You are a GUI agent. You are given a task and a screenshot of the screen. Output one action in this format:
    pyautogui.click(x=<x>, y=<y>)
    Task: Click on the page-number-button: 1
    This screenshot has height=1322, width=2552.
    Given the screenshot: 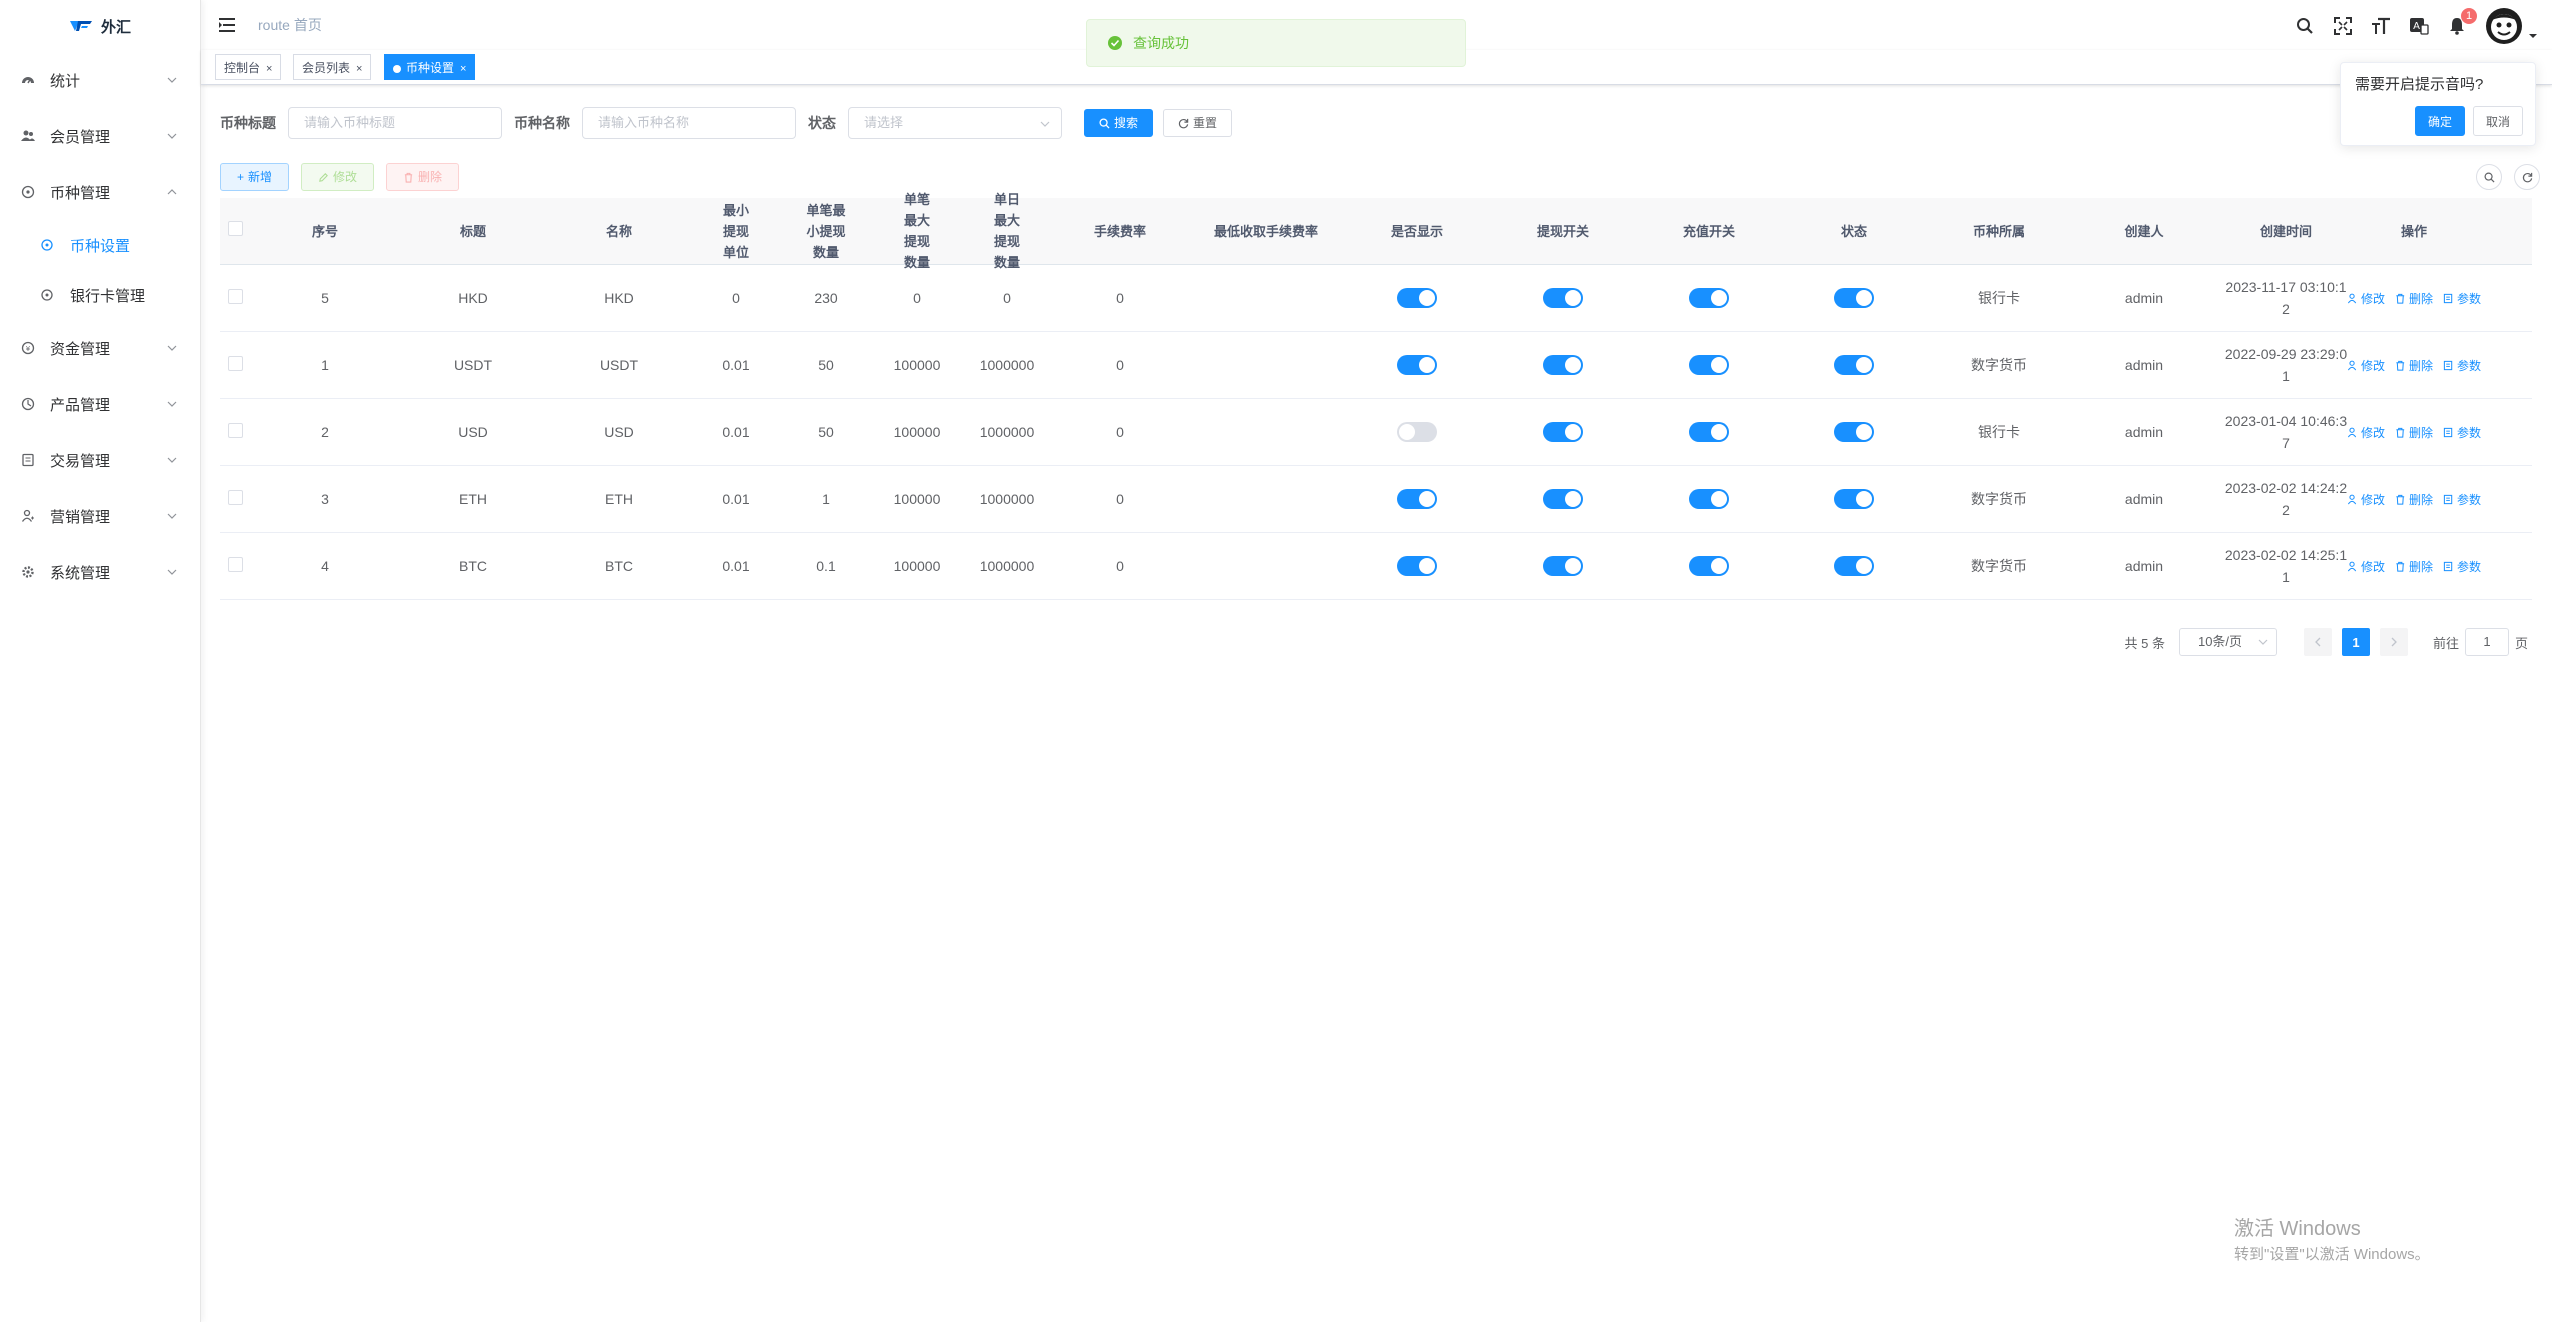 What is the action you would take?
    pyautogui.click(x=2355, y=642)
    